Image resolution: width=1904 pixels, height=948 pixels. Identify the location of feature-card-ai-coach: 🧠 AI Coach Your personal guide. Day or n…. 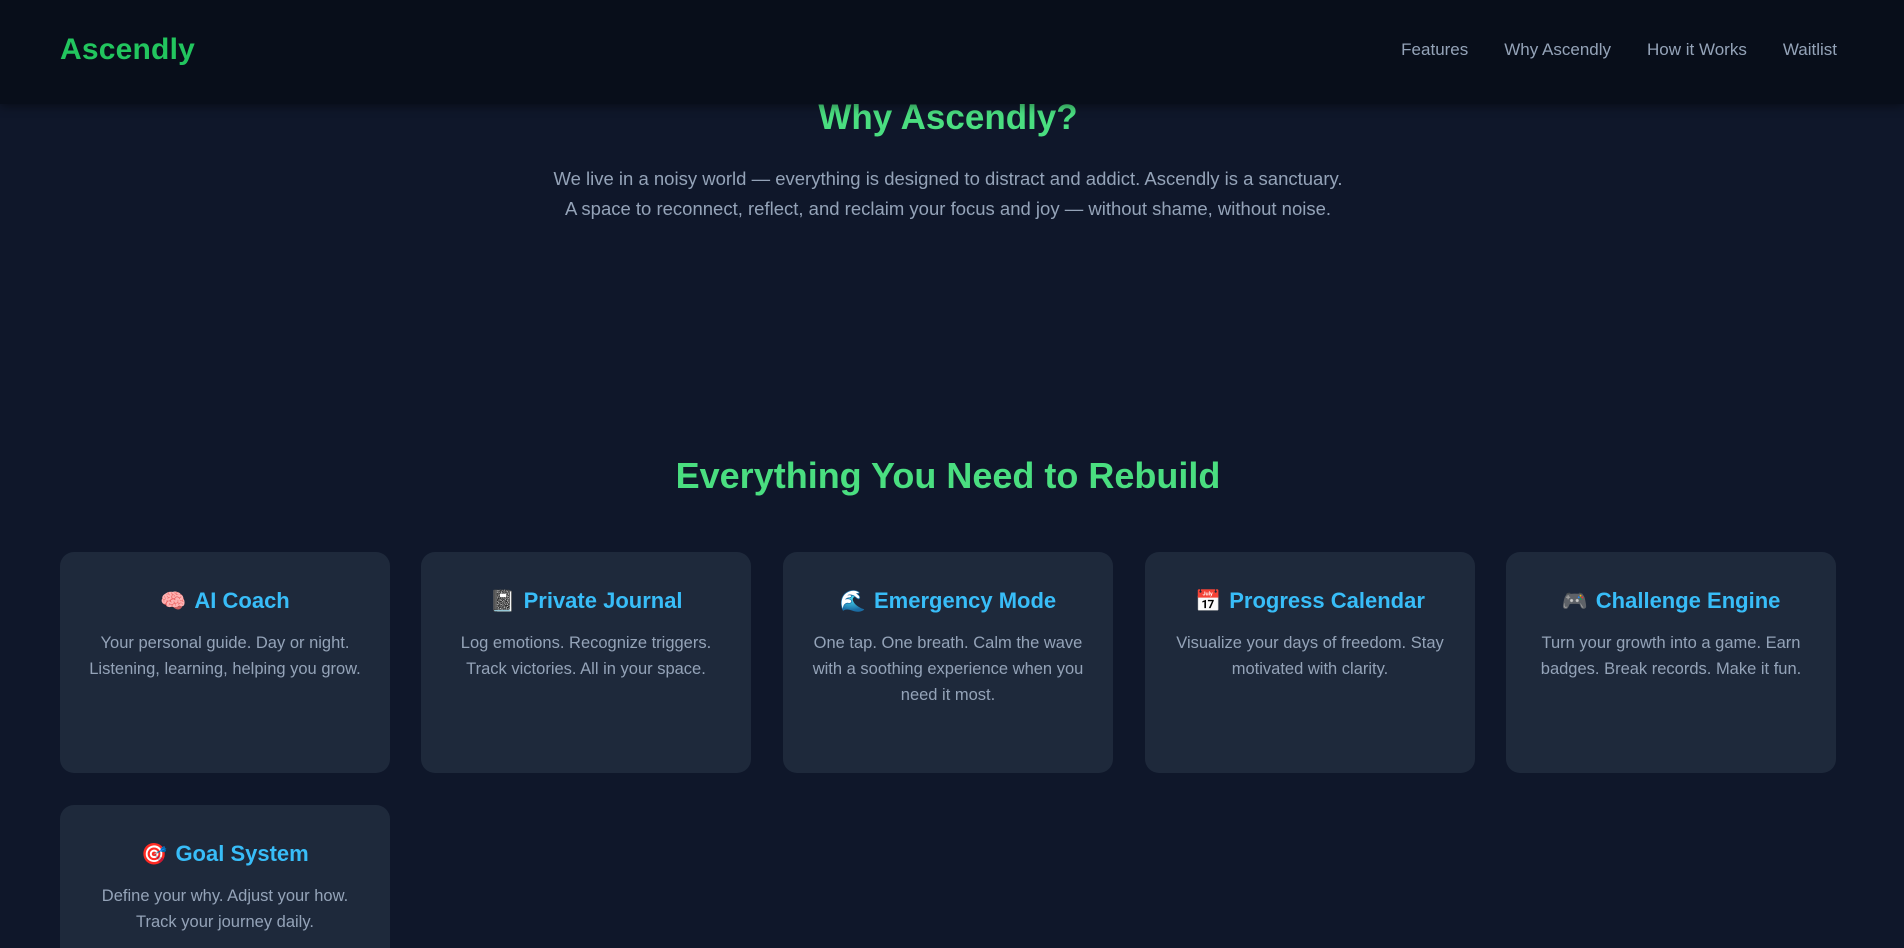
(225, 662).